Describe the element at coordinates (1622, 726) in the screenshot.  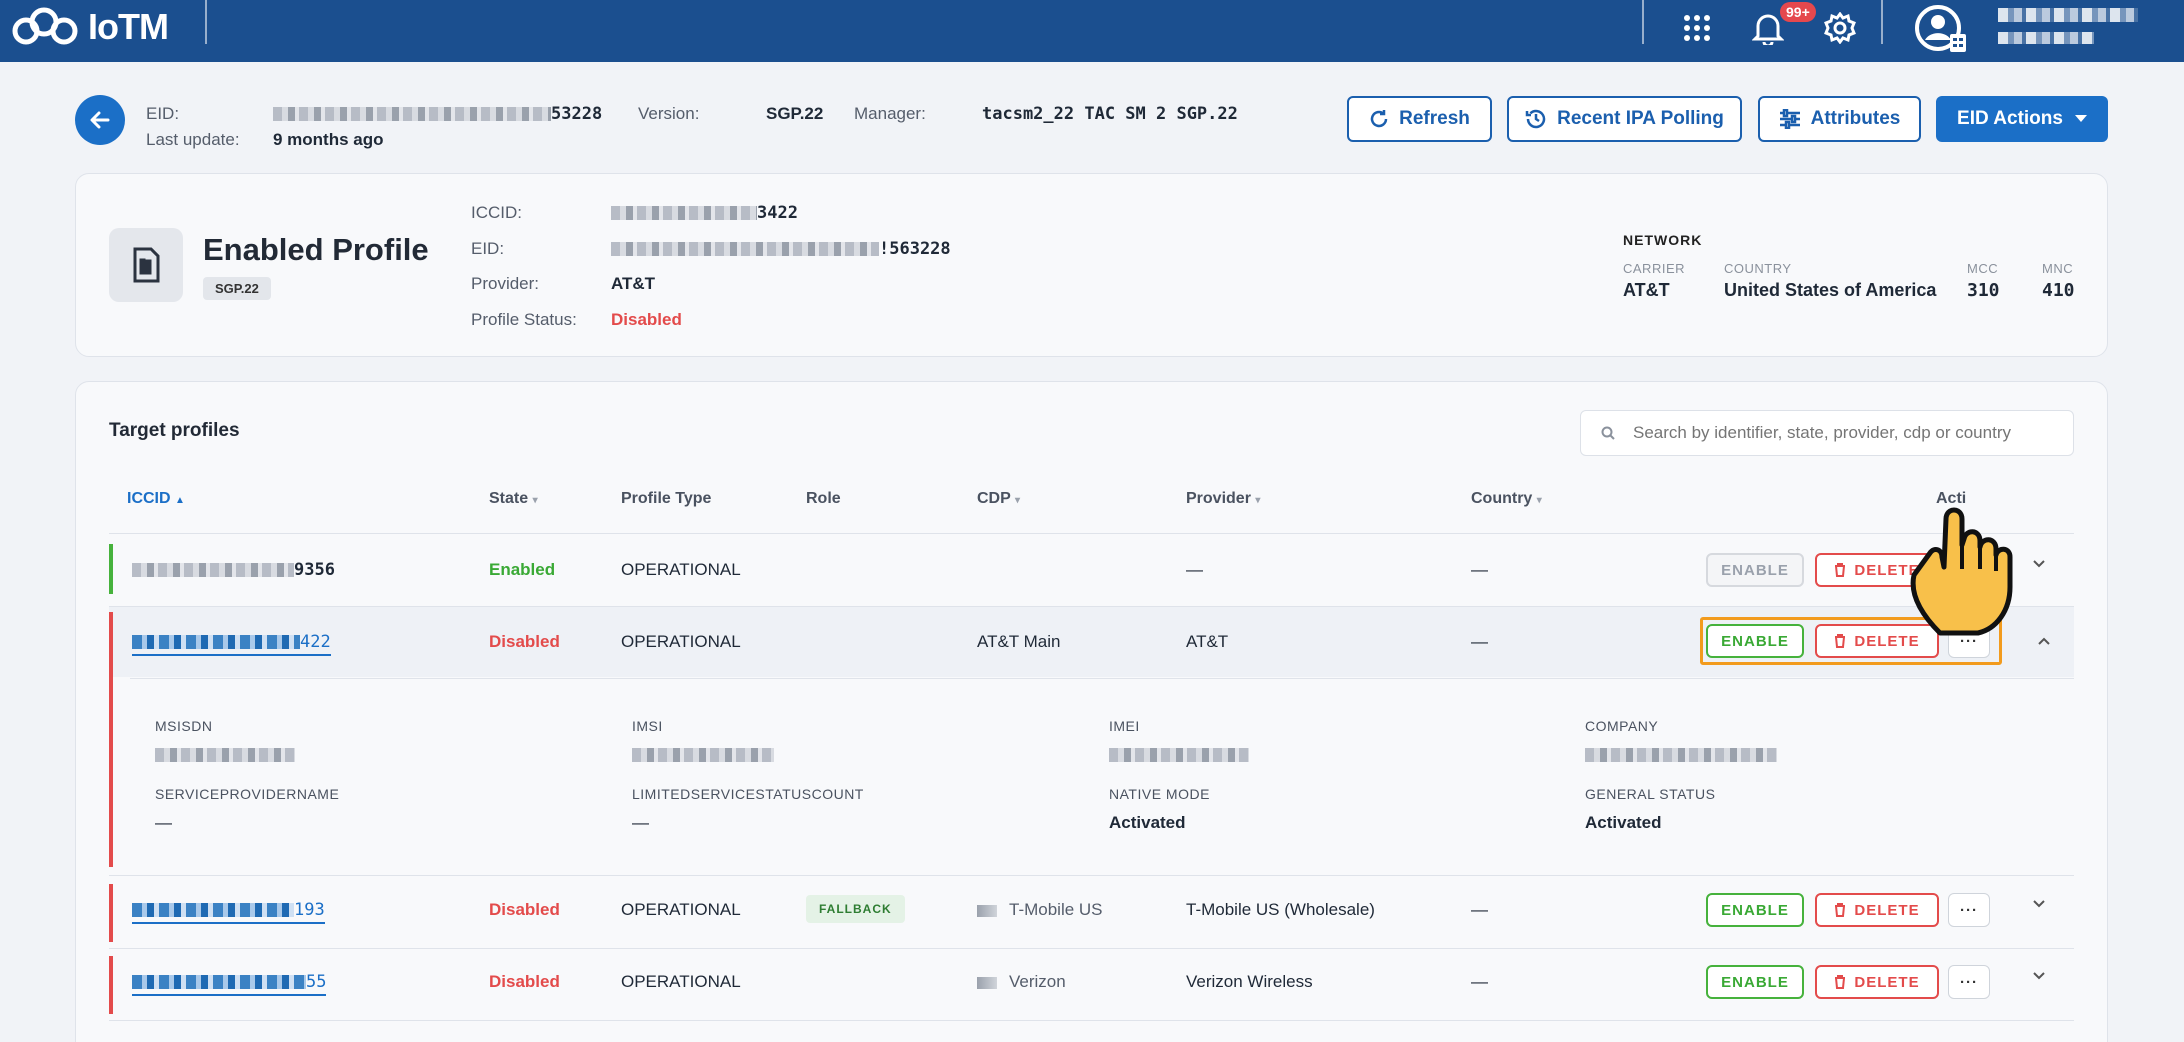
I see `company-label: COMPANY` at that location.